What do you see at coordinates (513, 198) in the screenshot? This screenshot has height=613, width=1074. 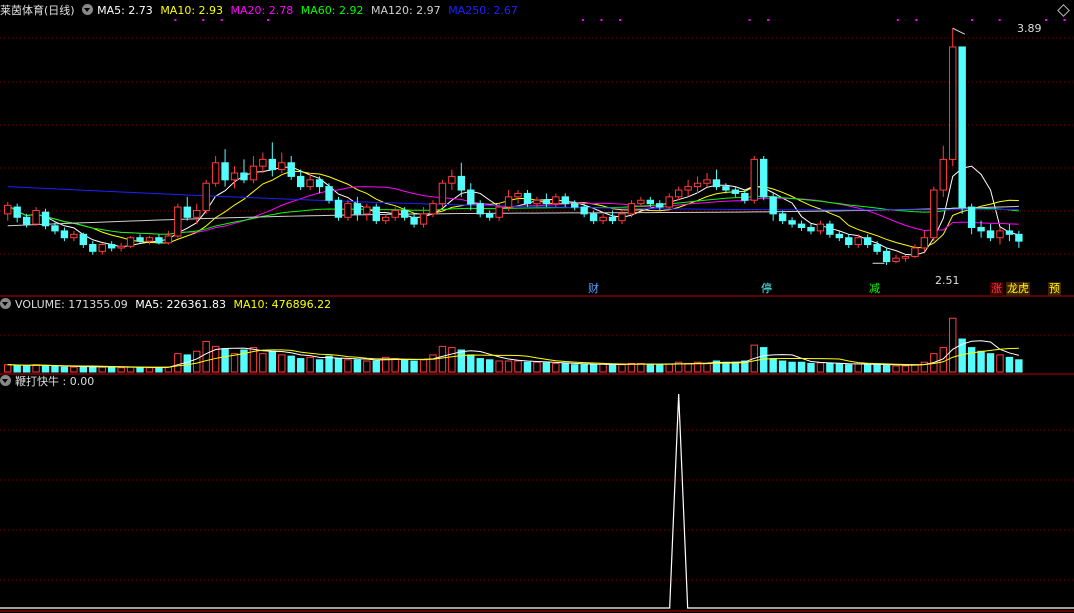 I see `ma250-line` at bounding box center [513, 198].